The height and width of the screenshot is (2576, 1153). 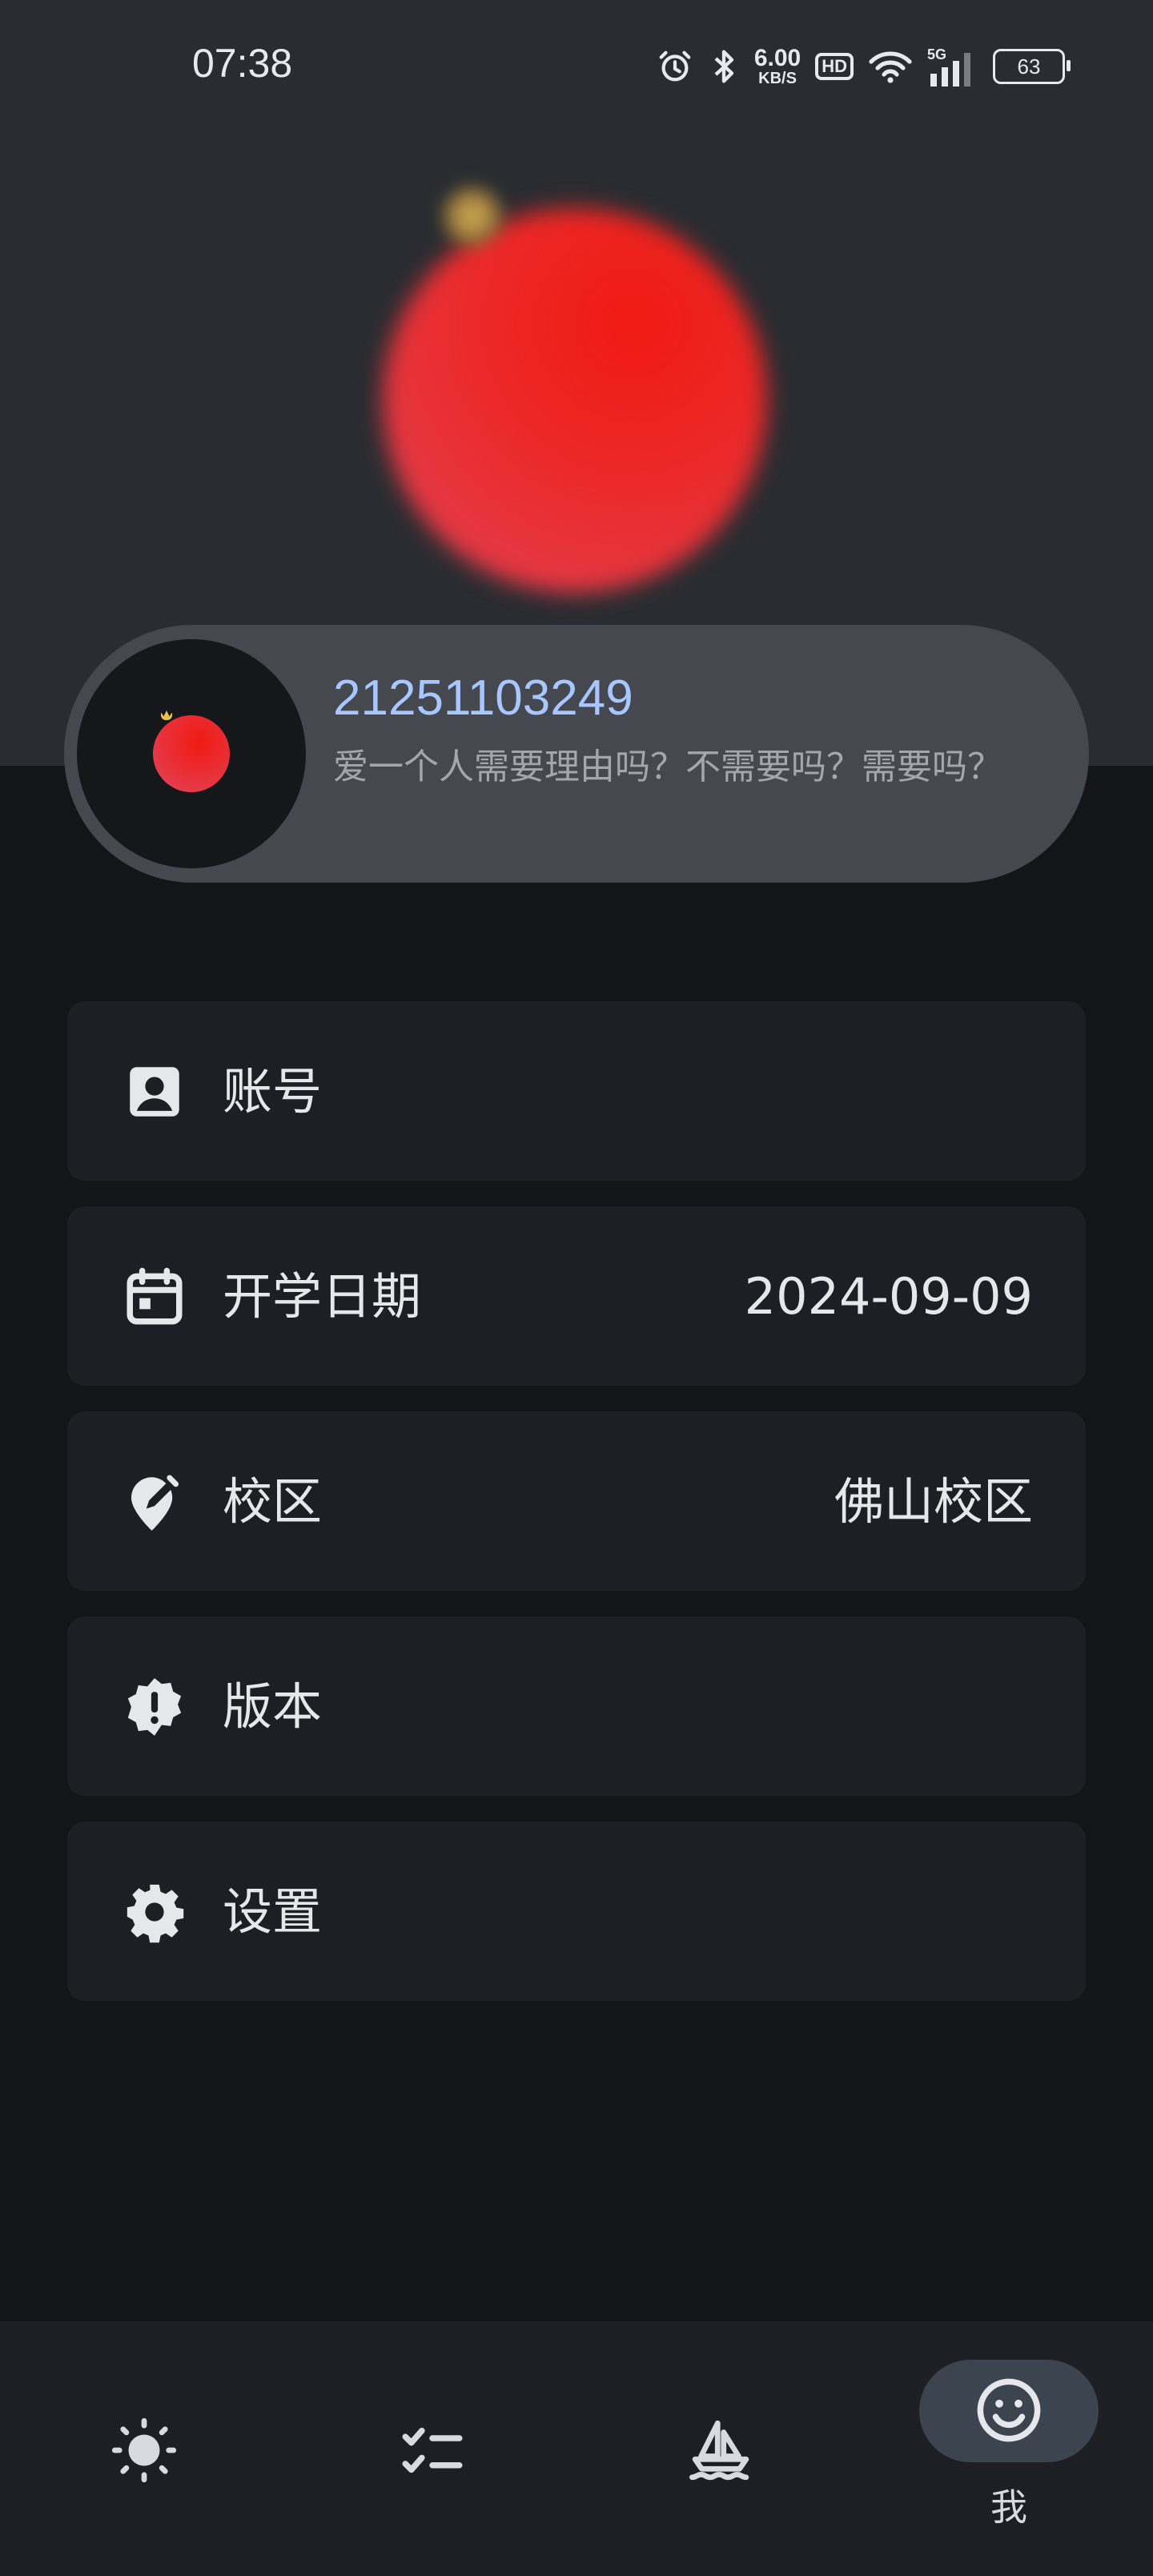 I want to click on sailboat-icon, so click(x=719, y=2450).